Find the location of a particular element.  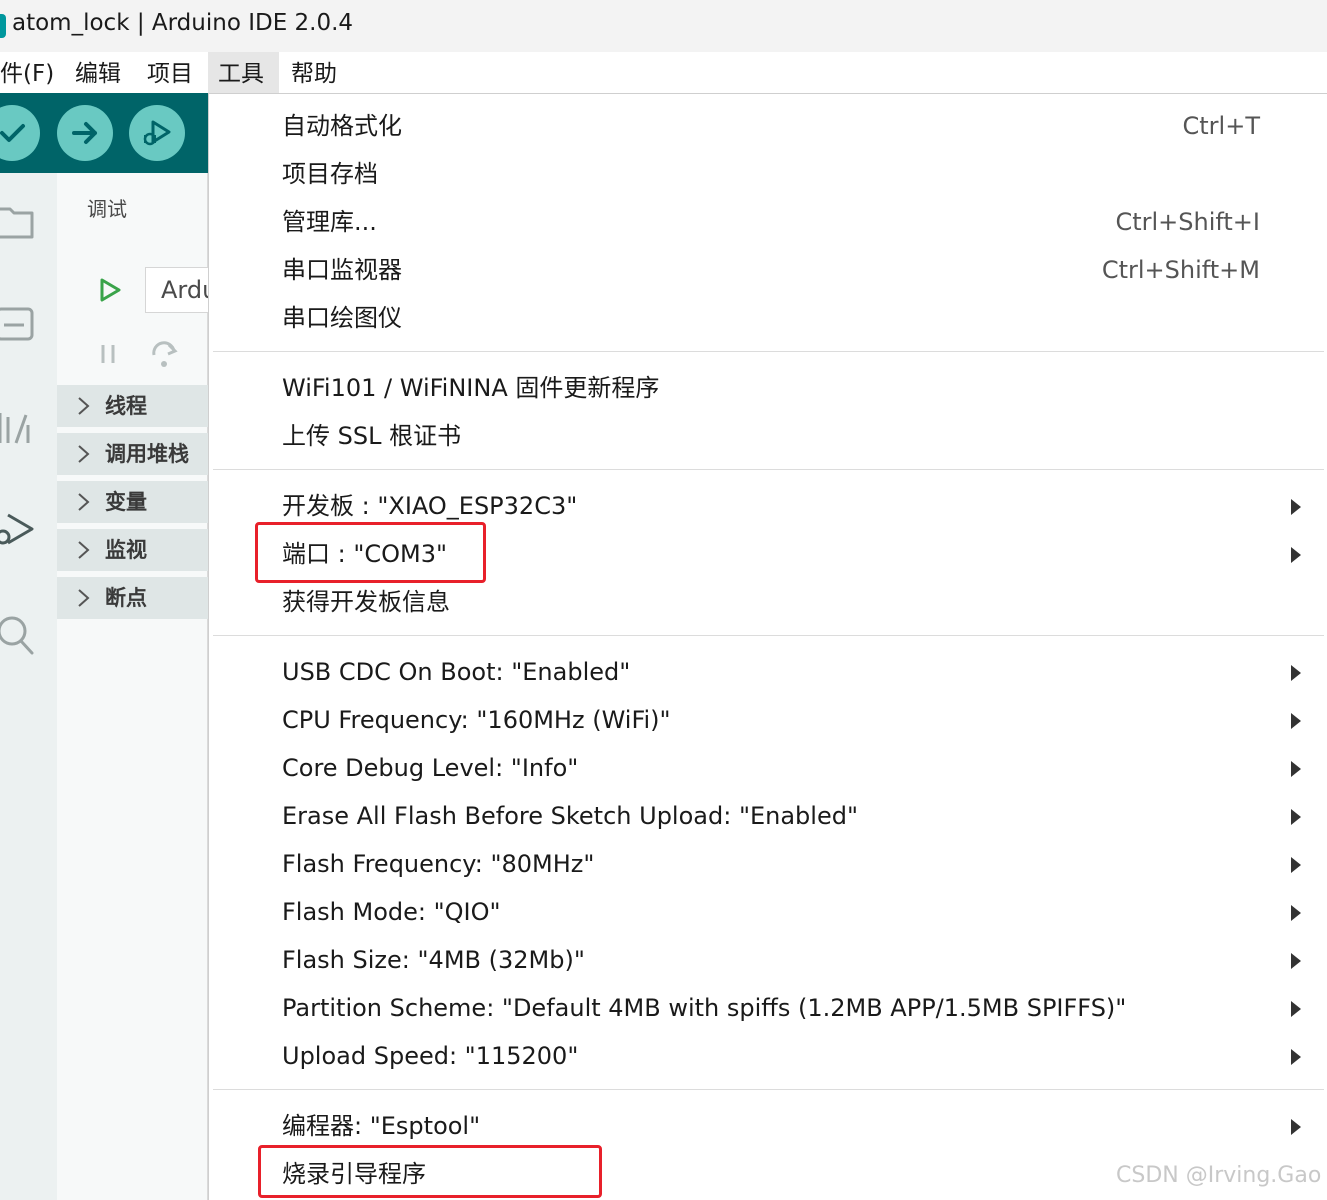

debug-panel: 调试 Ardu 线程 调用堆栈 变量 监视 断点 is located at coordinates (141, 686).